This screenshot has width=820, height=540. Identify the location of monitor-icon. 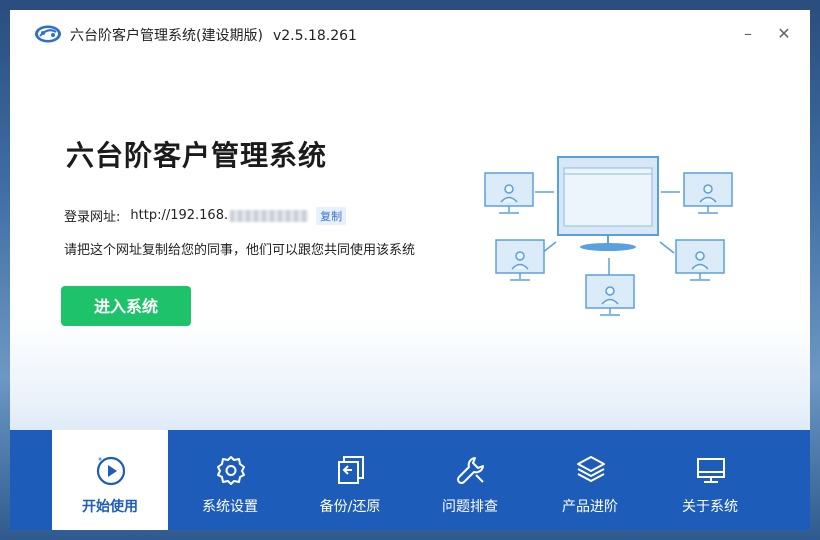
(711, 470).